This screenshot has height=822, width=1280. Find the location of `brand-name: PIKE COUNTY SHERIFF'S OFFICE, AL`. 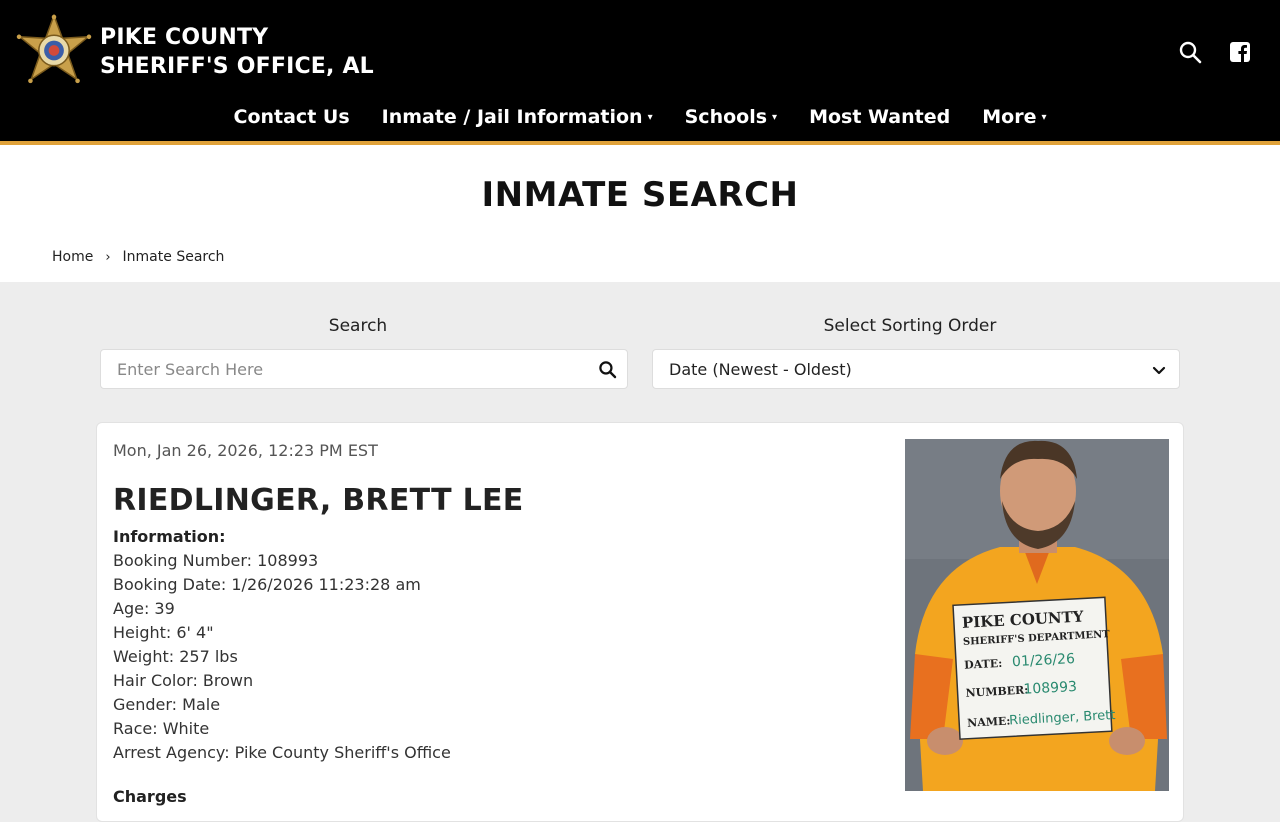

brand-name: PIKE COUNTY SHERIFF'S OFFICE, AL is located at coordinates (237, 52).